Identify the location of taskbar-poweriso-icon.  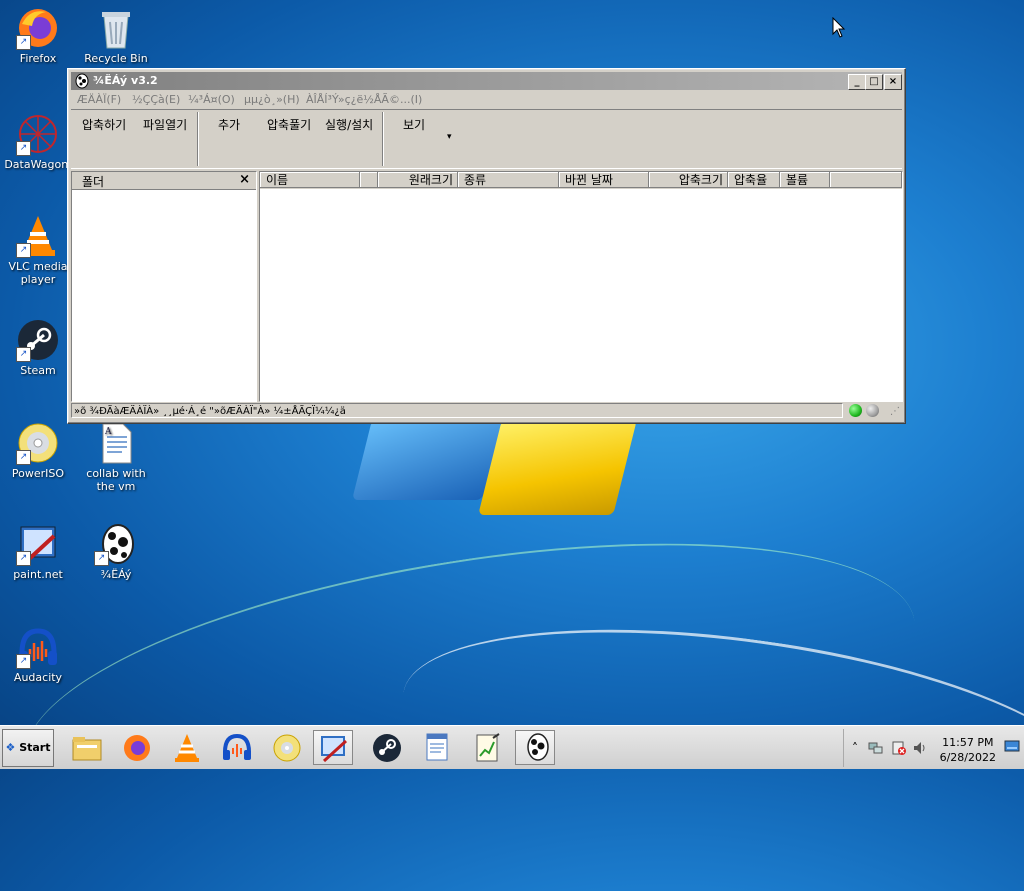
(287, 747).